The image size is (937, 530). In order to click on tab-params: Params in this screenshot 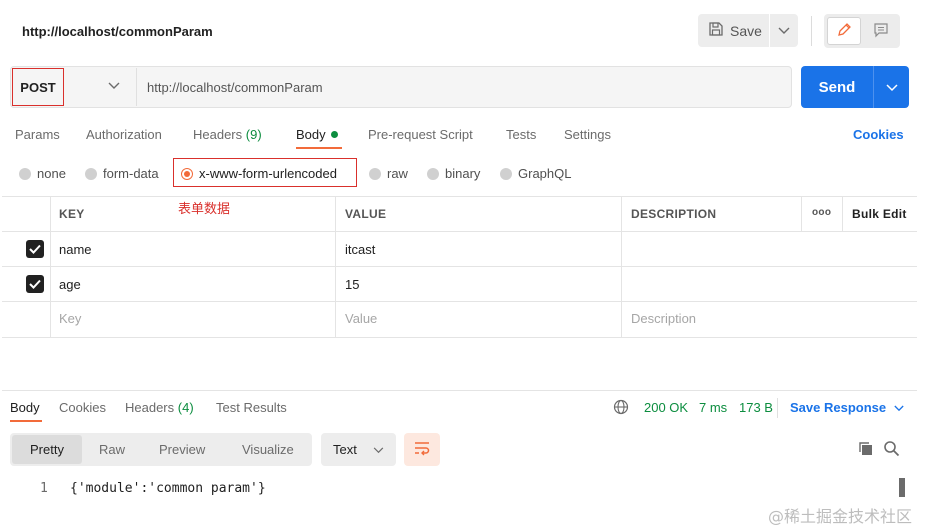, I will do `click(37, 134)`.